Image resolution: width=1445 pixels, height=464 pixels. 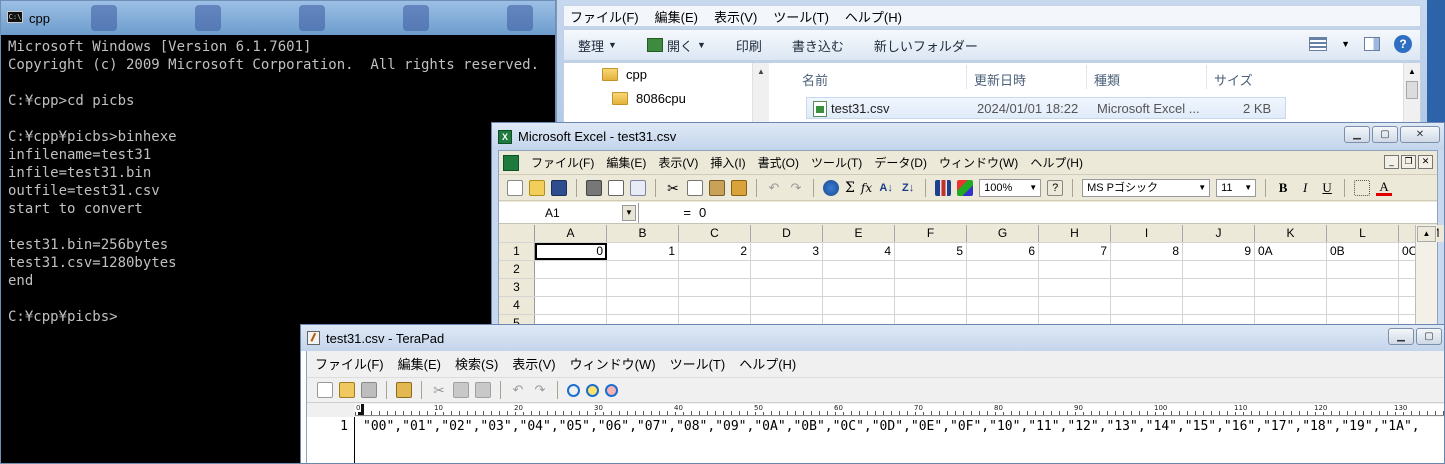 What do you see at coordinates (1000, 79) in the screenshot?
I see `column-header-date: 更新日時` at bounding box center [1000, 79].